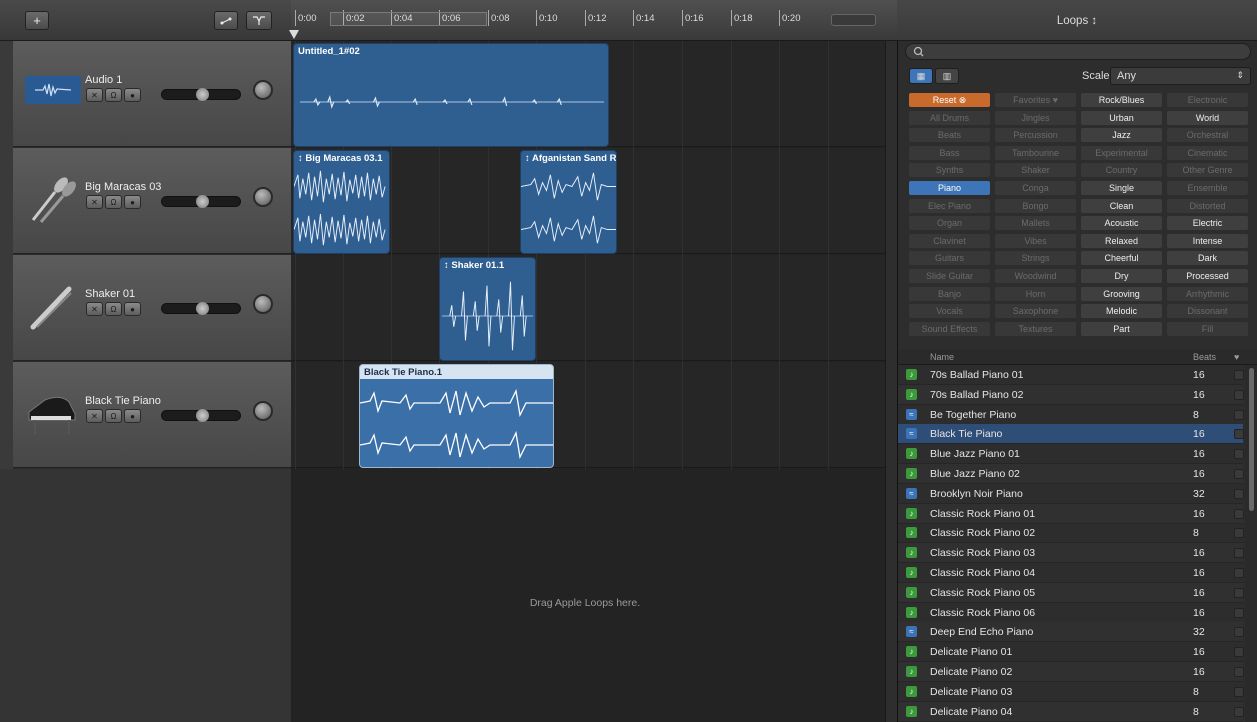 The width and height of the screenshot is (1257, 722). I want to click on track-name: Shaker 01, so click(110, 294).